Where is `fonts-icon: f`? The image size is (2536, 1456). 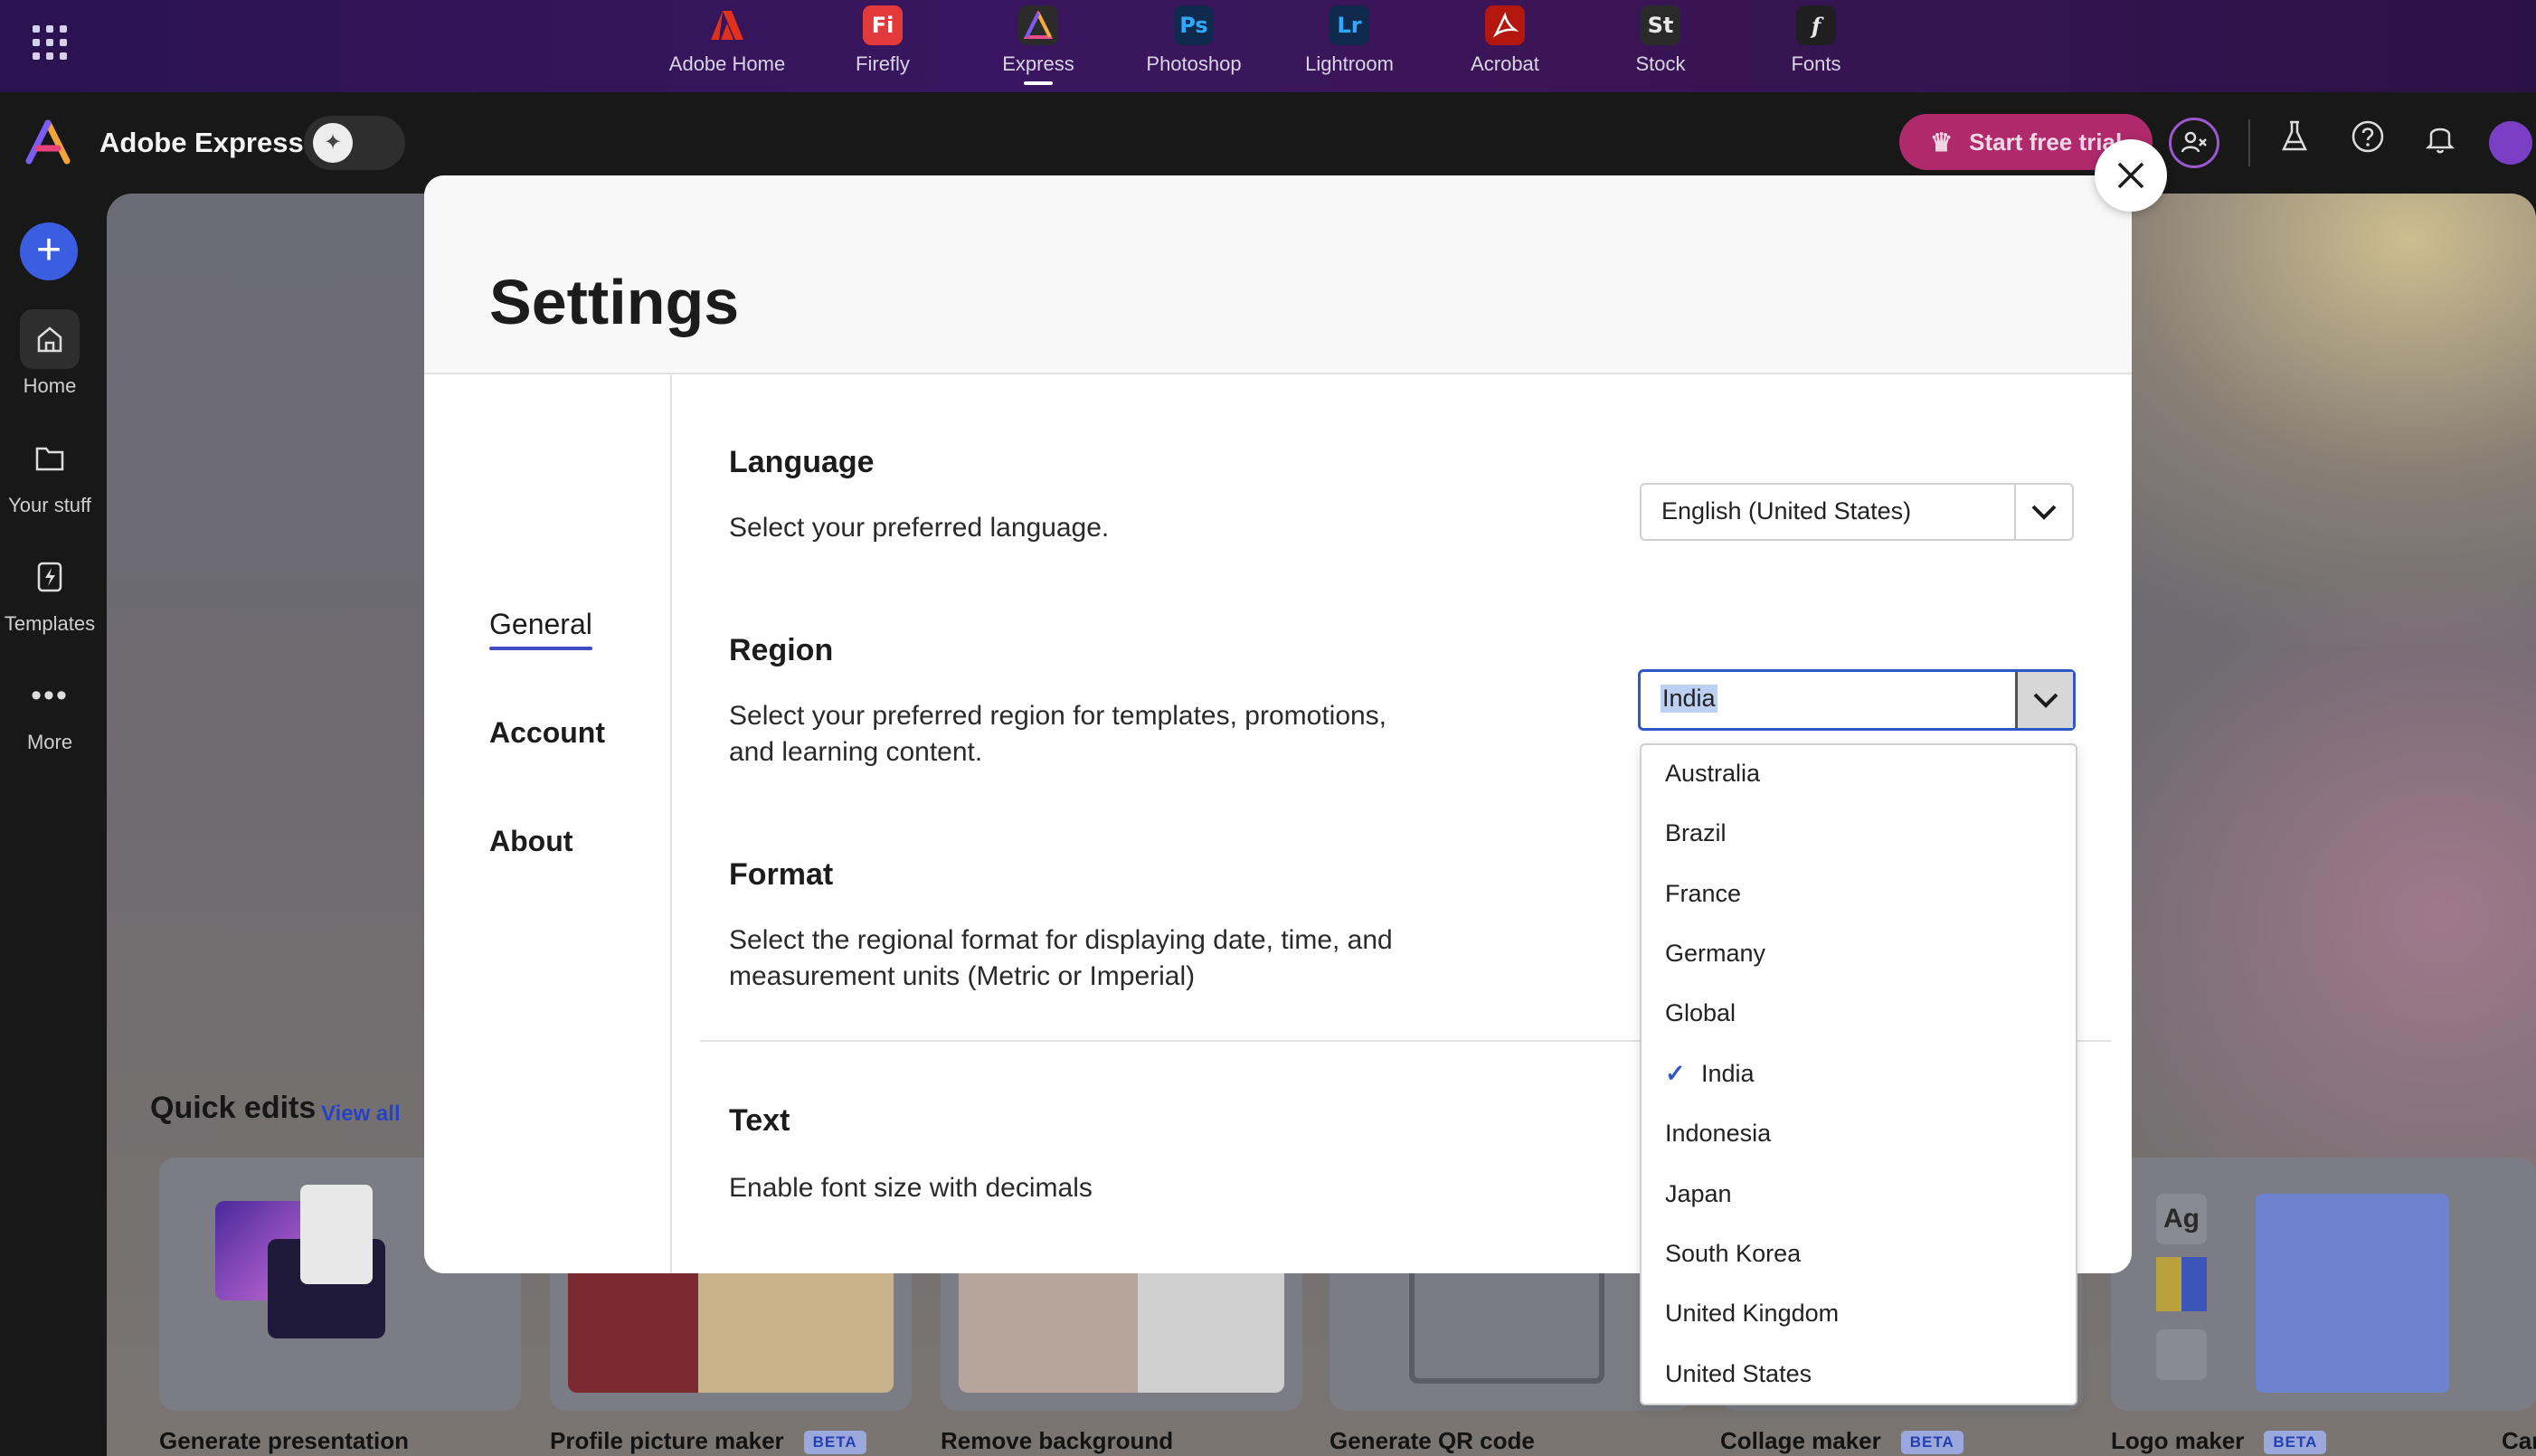 fonts-icon: f is located at coordinates (1816, 25).